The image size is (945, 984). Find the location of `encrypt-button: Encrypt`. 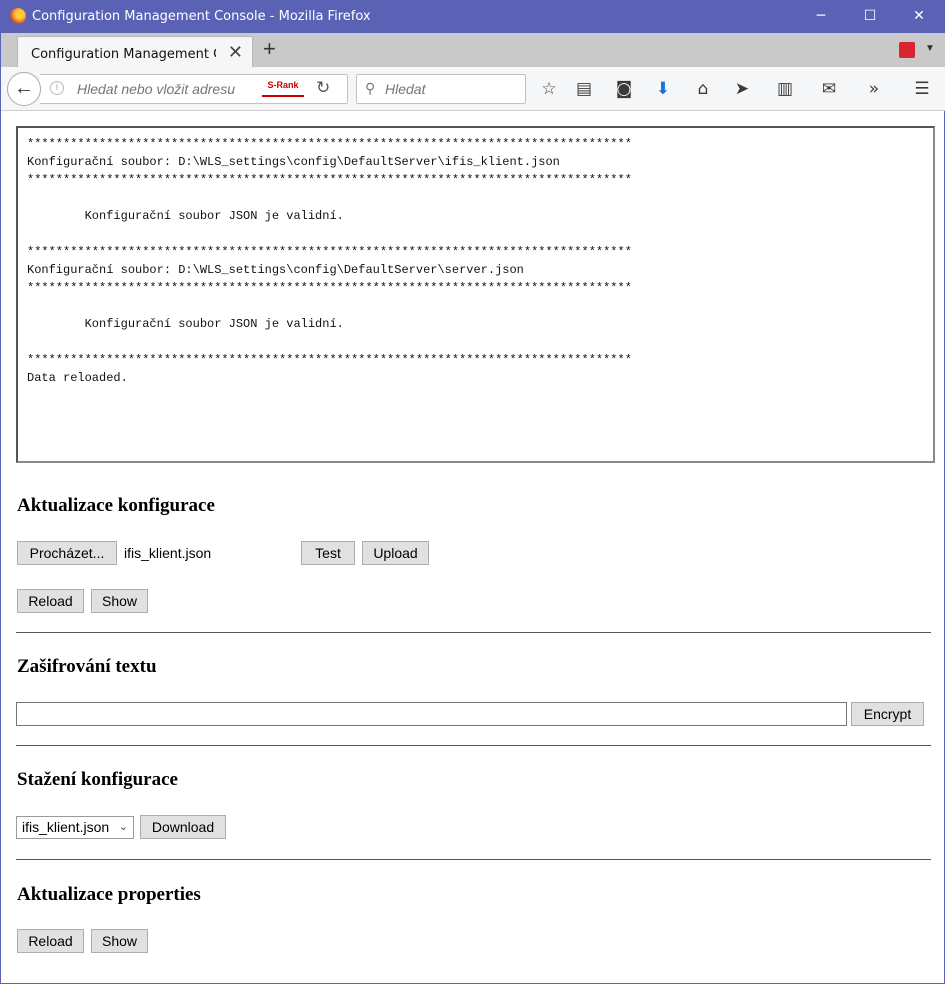

encrypt-button: Encrypt is located at coordinates (887, 714).